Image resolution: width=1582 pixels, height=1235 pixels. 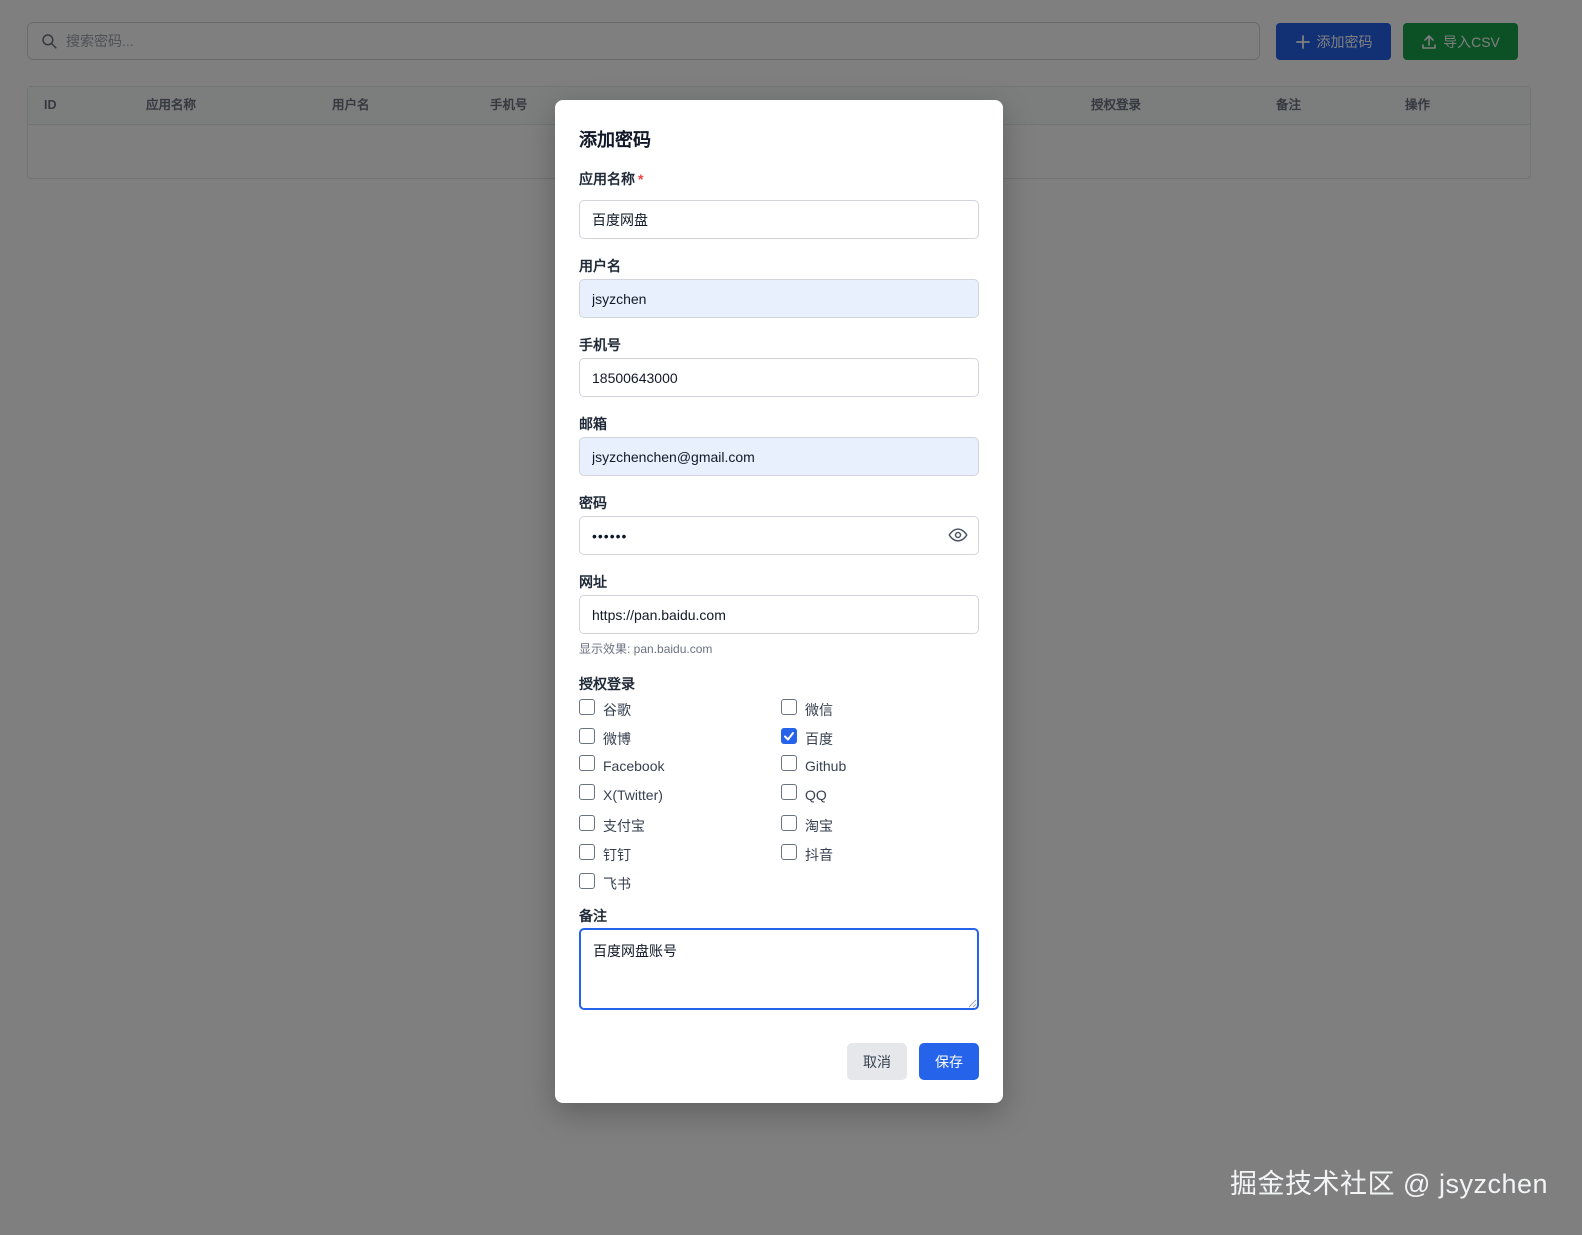 What do you see at coordinates (958, 535) in the screenshot?
I see `eye-icon` at bounding box center [958, 535].